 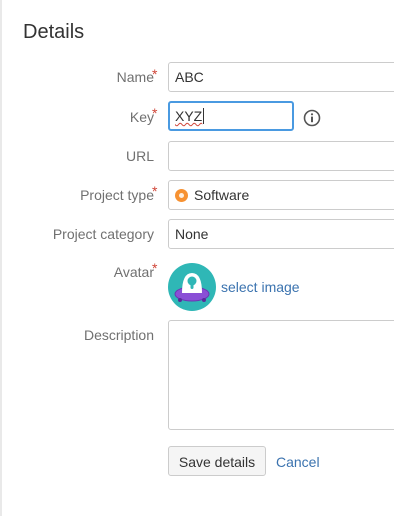 What do you see at coordinates (135, 77) in the screenshot?
I see `name-label: Name` at bounding box center [135, 77].